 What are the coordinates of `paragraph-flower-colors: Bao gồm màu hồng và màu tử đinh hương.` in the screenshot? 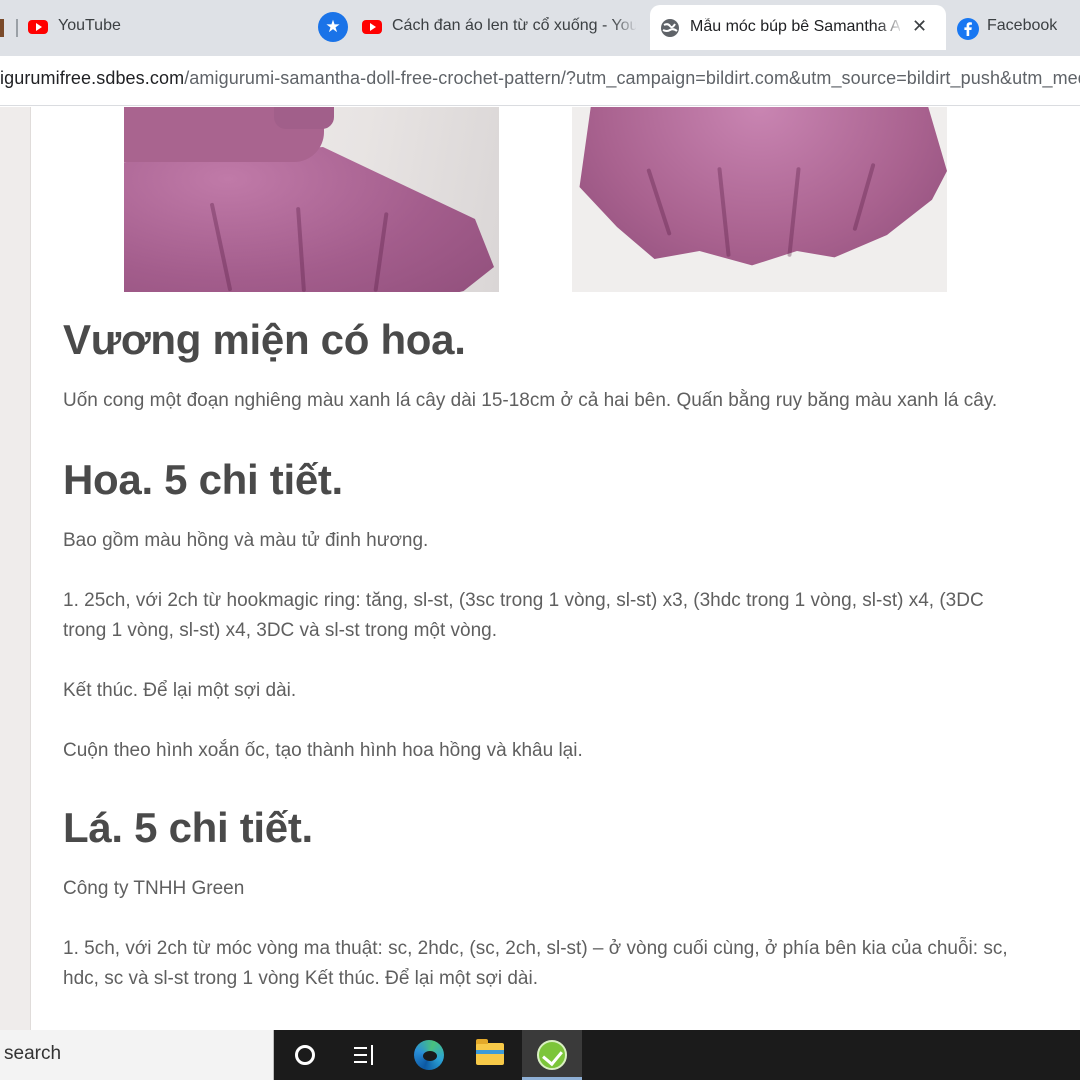 It's located at (246, 540).